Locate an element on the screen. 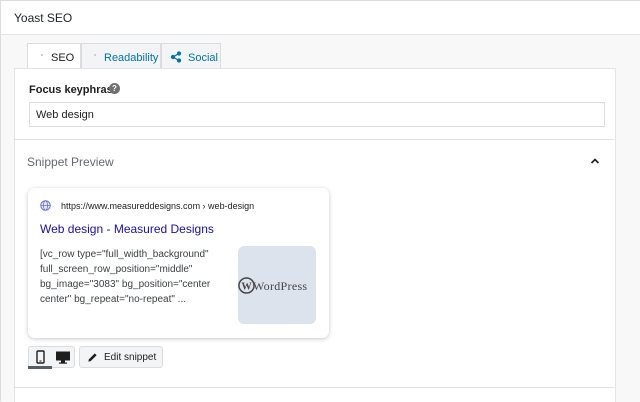 Image resolution: width=640 pixels, height=402 pixels. edit-snippet-button: Edit snippet is located at coordinates (121, 357).